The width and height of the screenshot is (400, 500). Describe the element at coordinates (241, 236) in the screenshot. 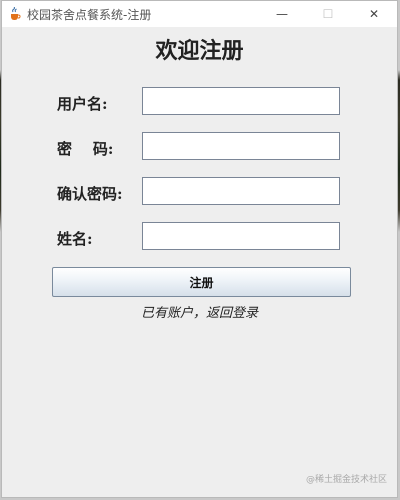

I see `name-field` at that location.